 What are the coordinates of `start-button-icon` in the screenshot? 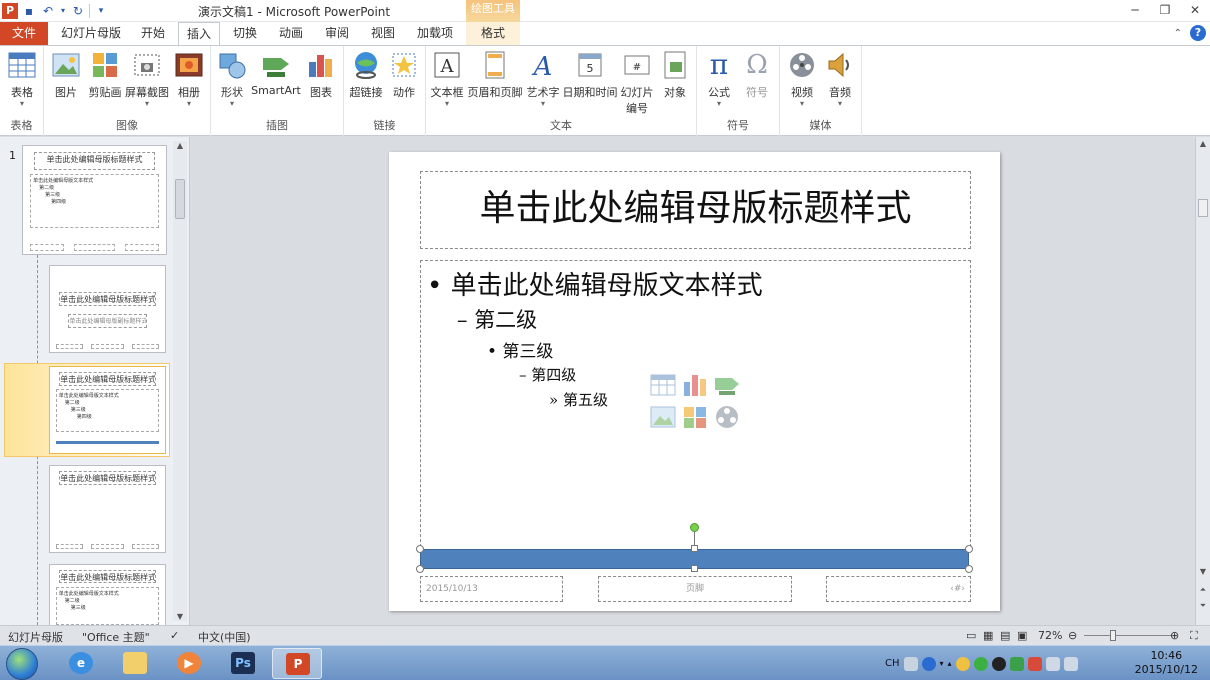 It's located at (22, 664).